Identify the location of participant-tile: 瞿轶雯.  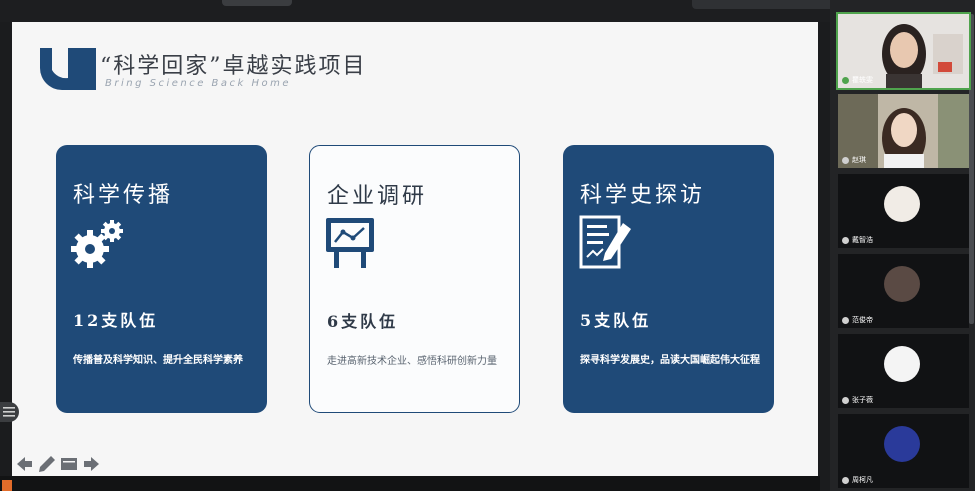
(903, 51).